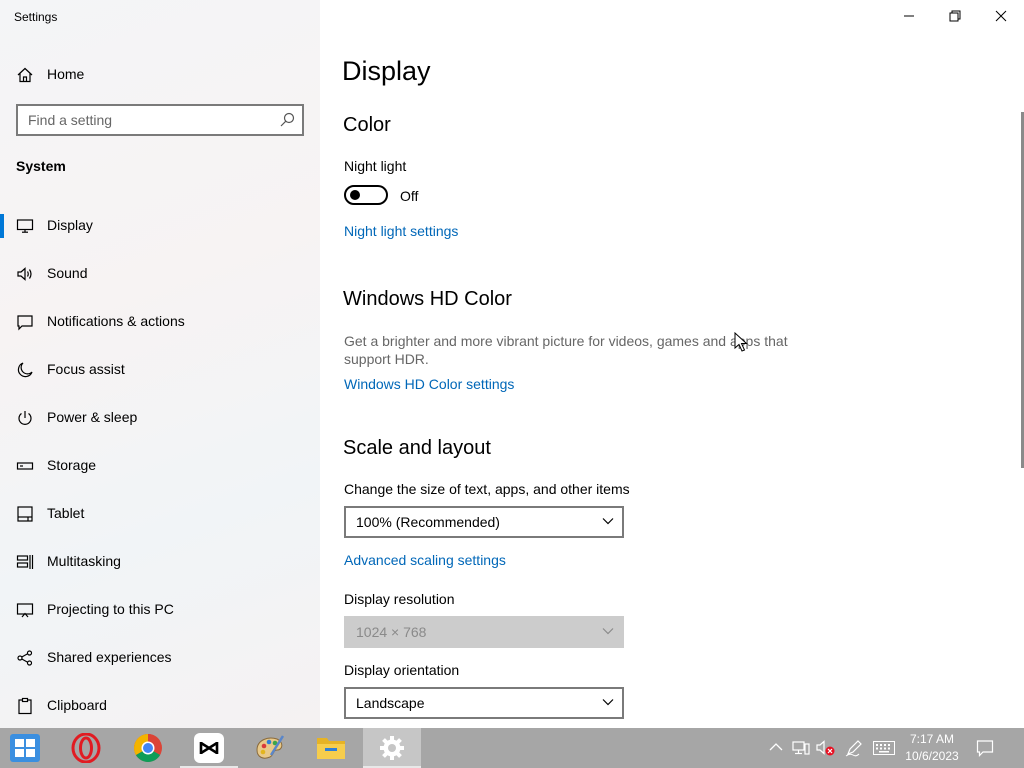 Image resolution: width=1024 pixels, height=768 pixels. Describe the element at coordinates (160, 706) in the screenshot. I see `sidebar-item-clipboard: Clipboard` at that location.